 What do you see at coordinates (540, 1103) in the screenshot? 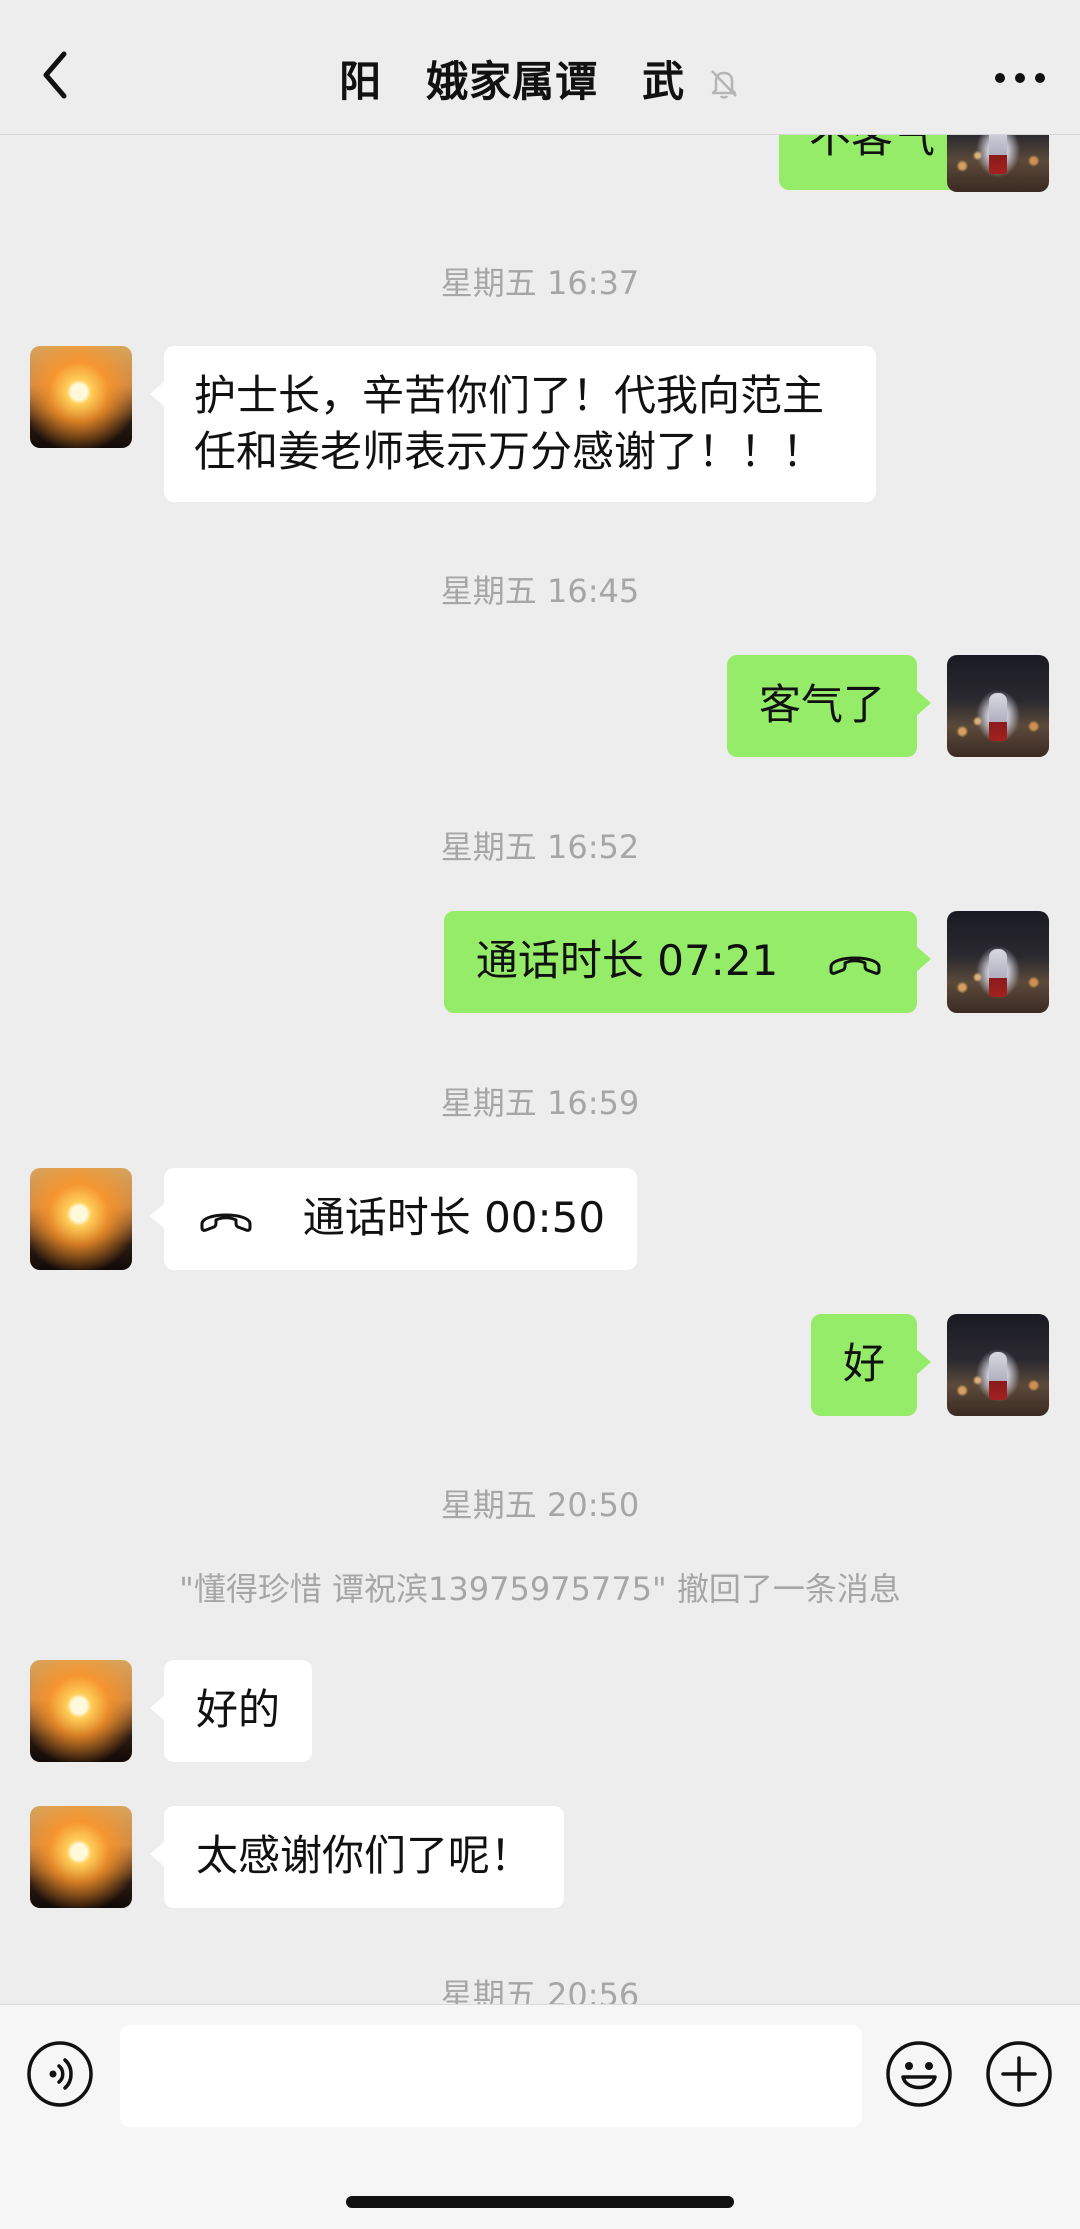
I see `timestamp: 星期五 16:59` at bounding box center [540, 1103].